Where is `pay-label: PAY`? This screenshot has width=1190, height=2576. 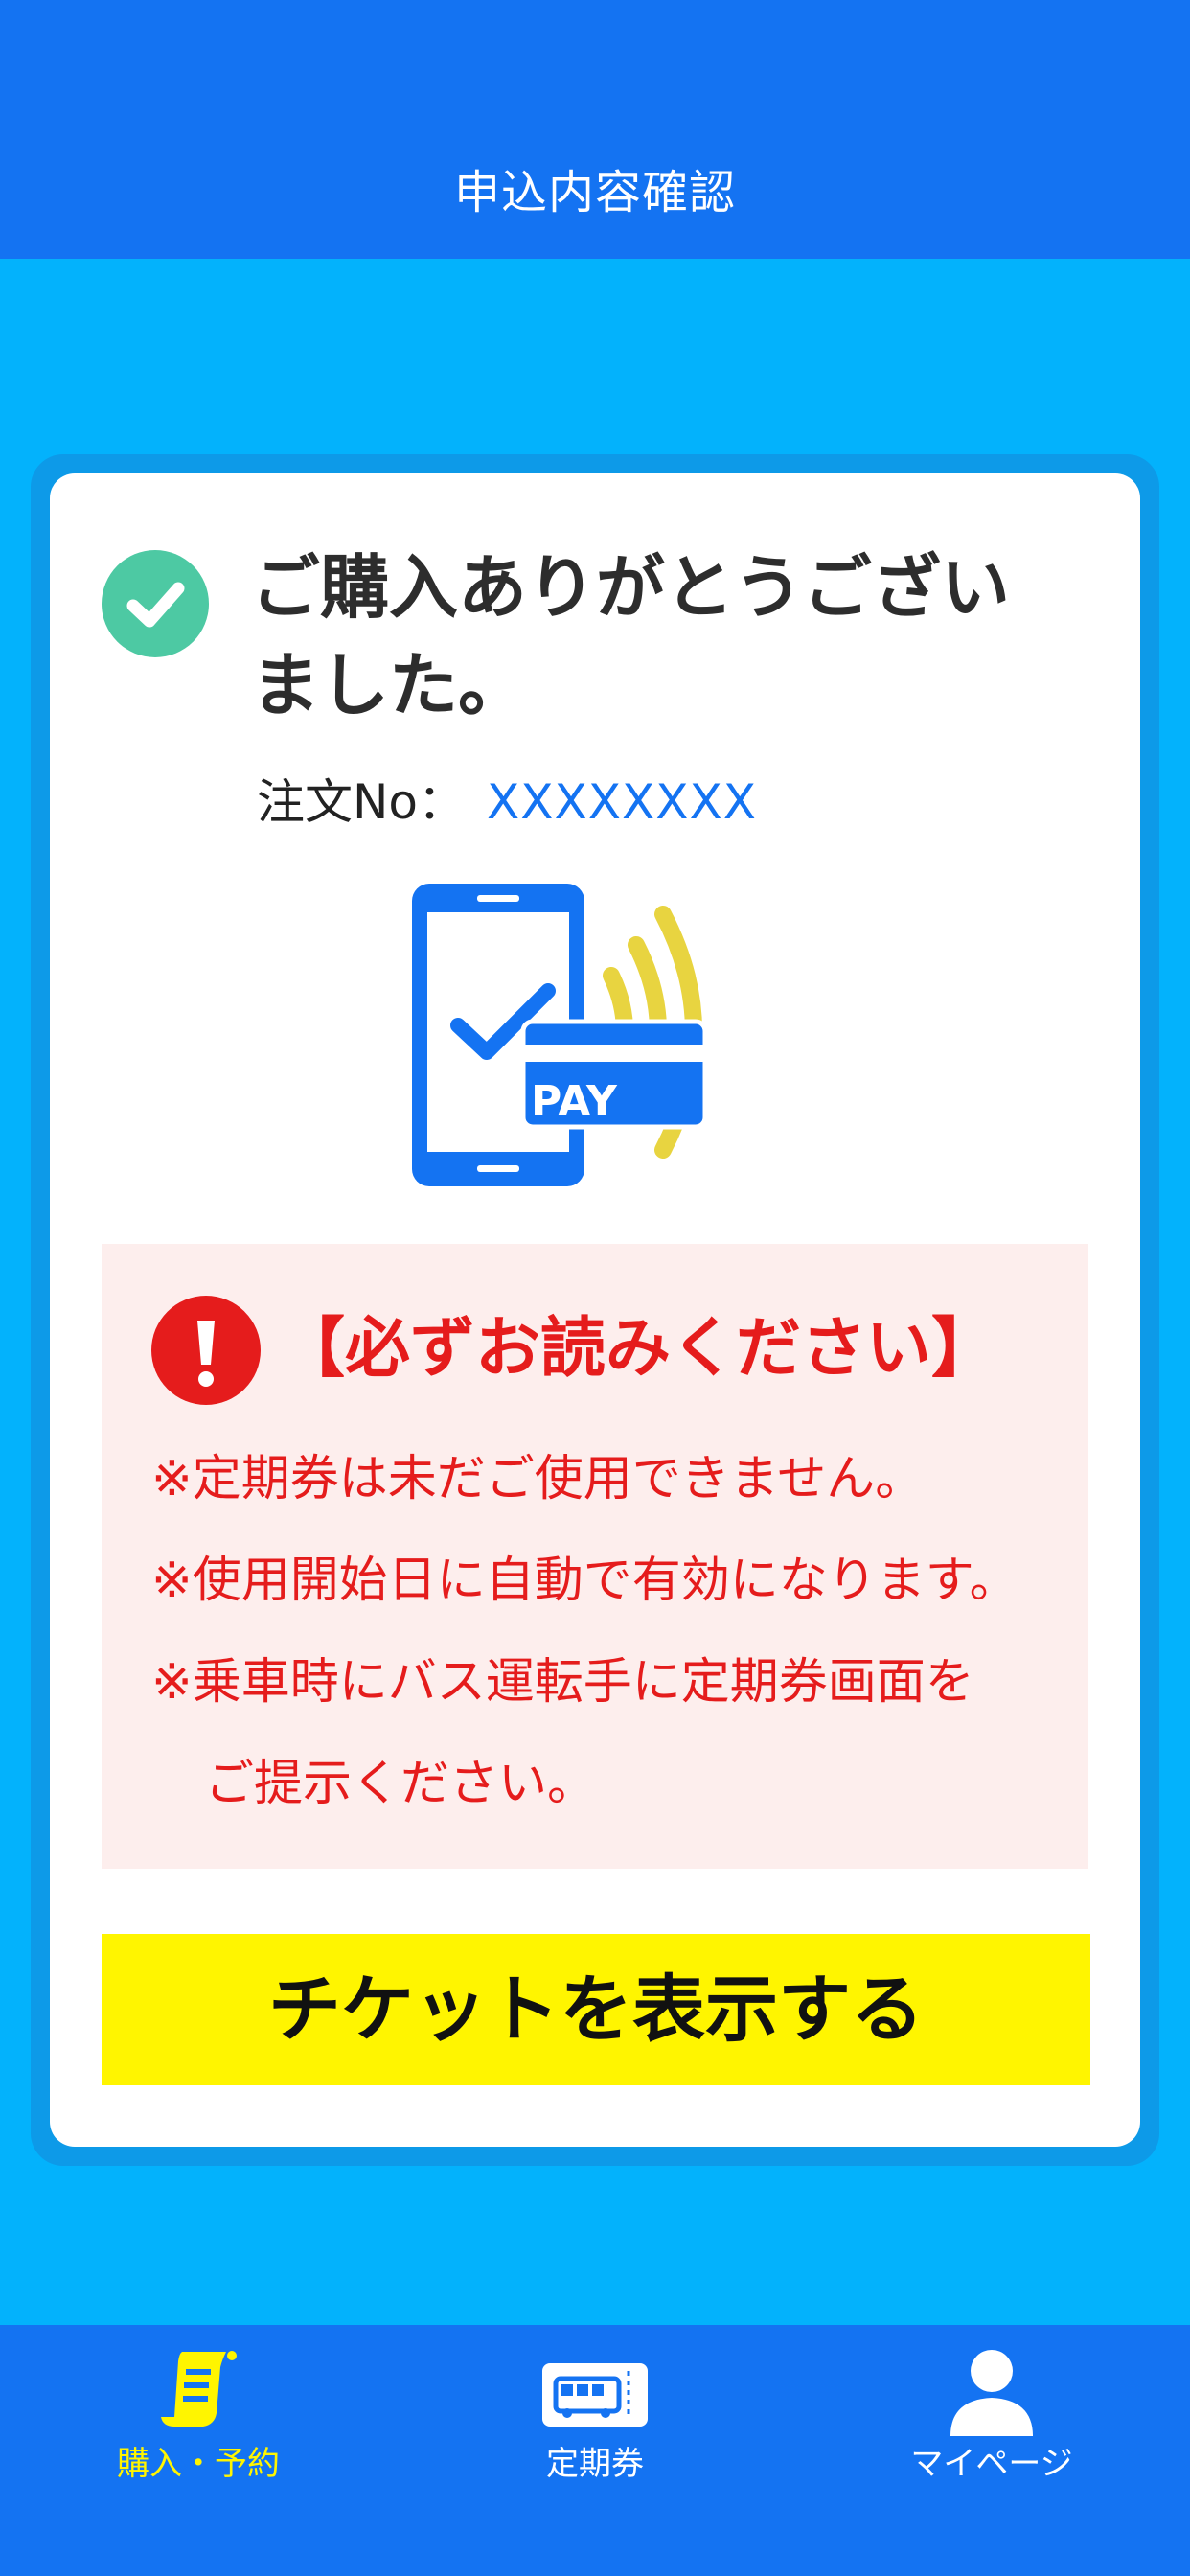 pay-label: PAY is located at coordinates (574, 1101).